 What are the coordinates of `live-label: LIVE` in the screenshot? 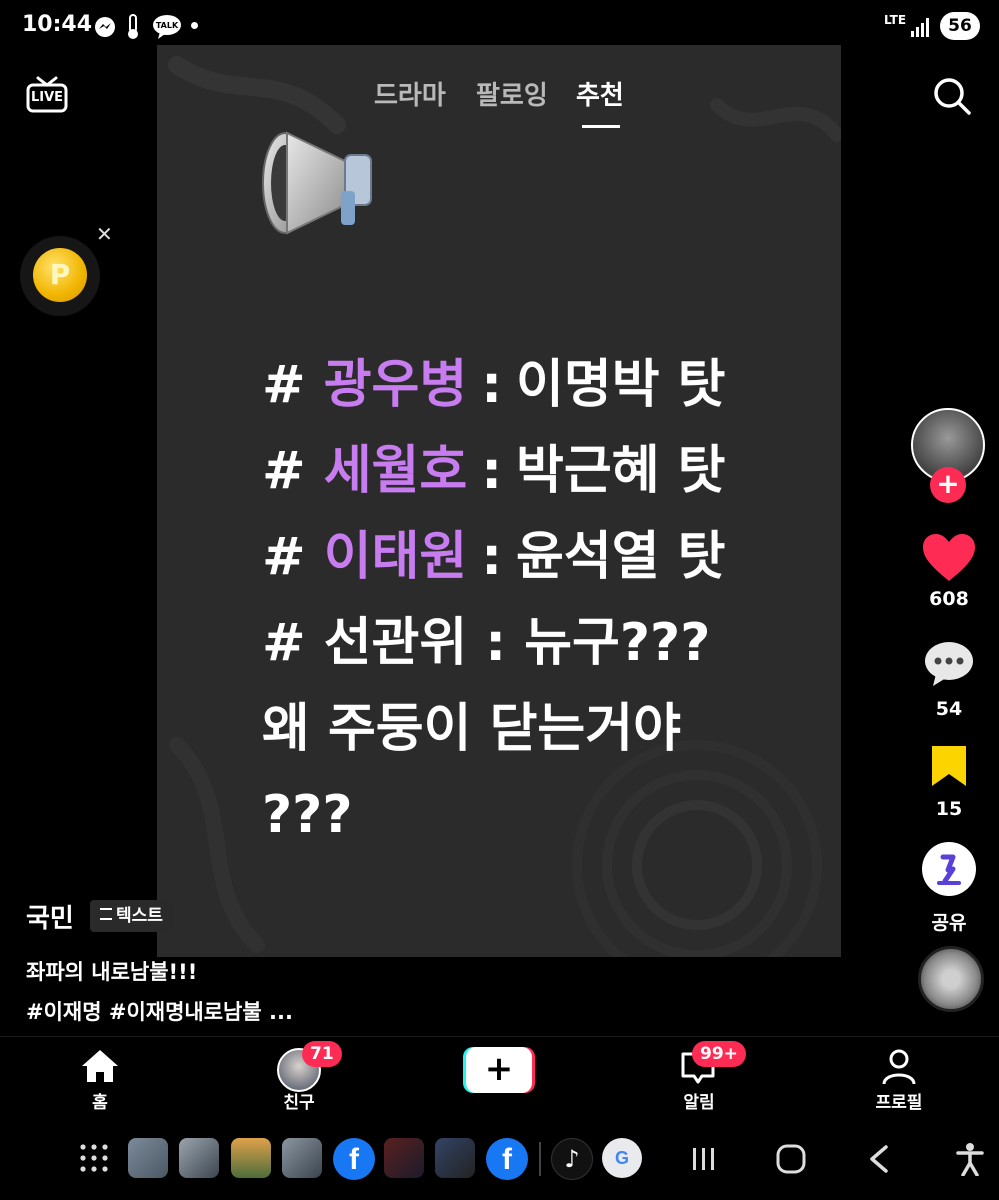 It's located at (47, 97).